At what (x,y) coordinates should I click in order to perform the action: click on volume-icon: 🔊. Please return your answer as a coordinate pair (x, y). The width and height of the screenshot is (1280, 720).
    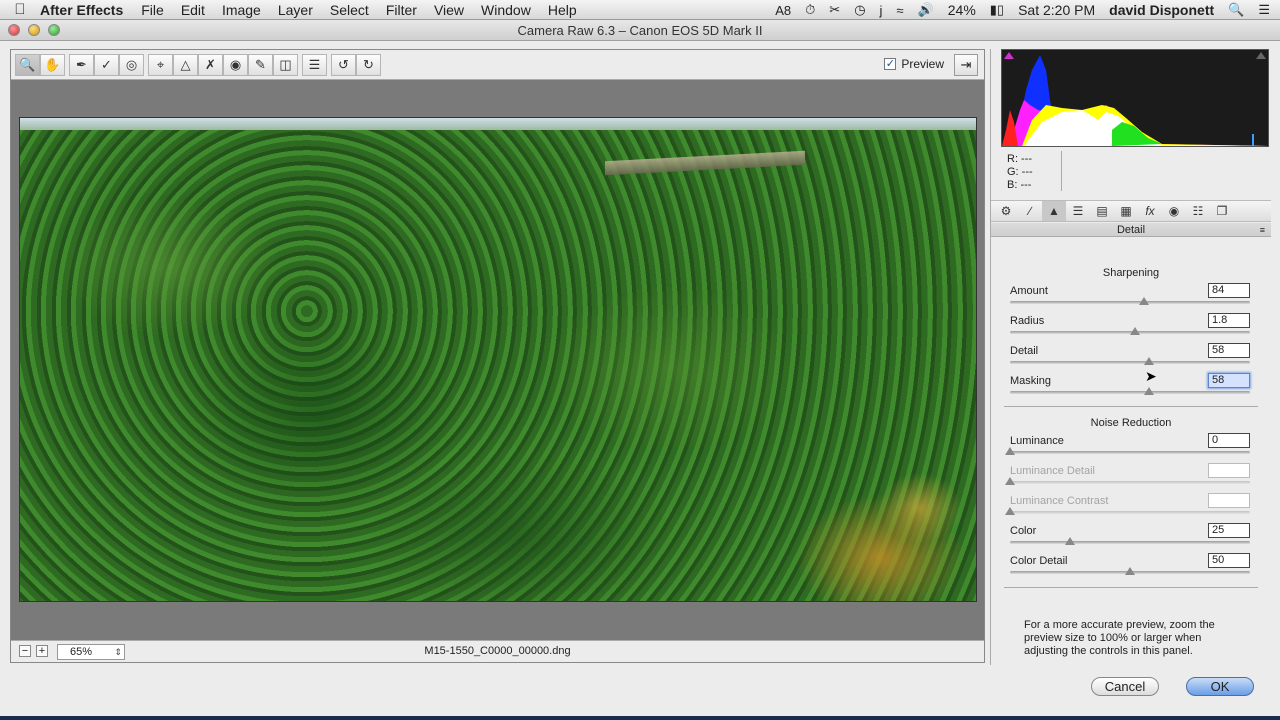
    Looking at the image, I should click on (926, 10).